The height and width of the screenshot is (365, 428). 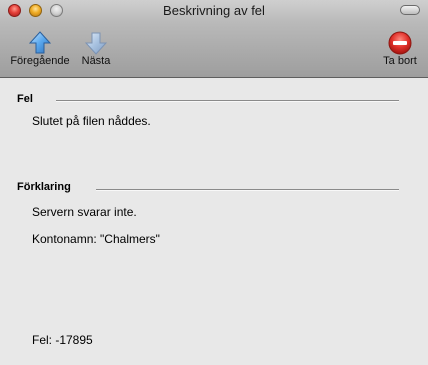 What do you see at coordinates (62, 340) in the screenshot?
I see `error-code: Fel: -17895` at bounding box center [62, 340].